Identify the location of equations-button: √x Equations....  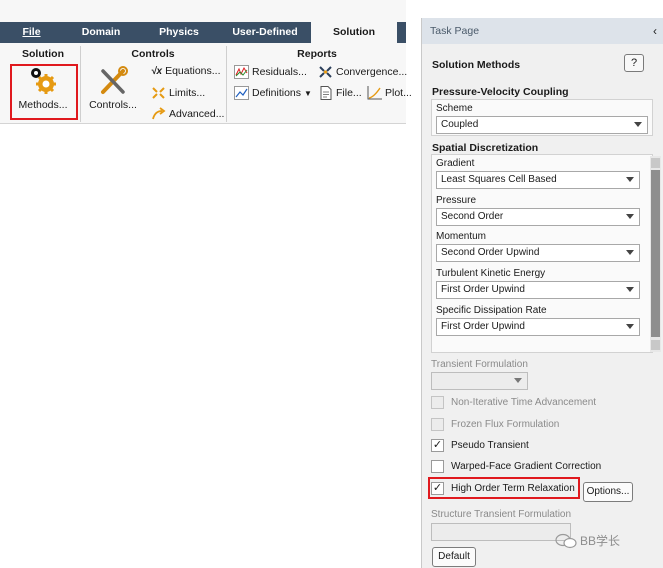
(186, 71).